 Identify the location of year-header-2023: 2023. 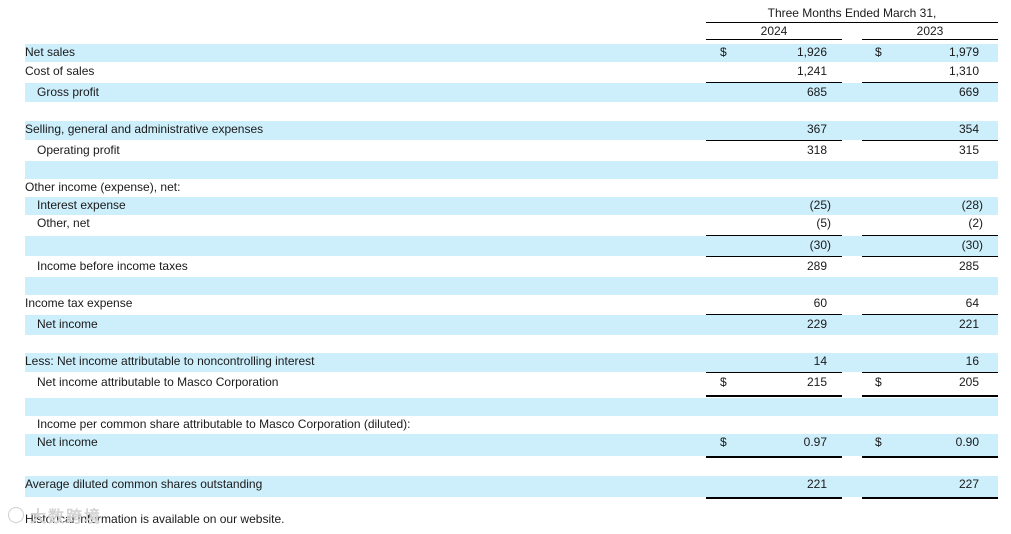
(930, 31).